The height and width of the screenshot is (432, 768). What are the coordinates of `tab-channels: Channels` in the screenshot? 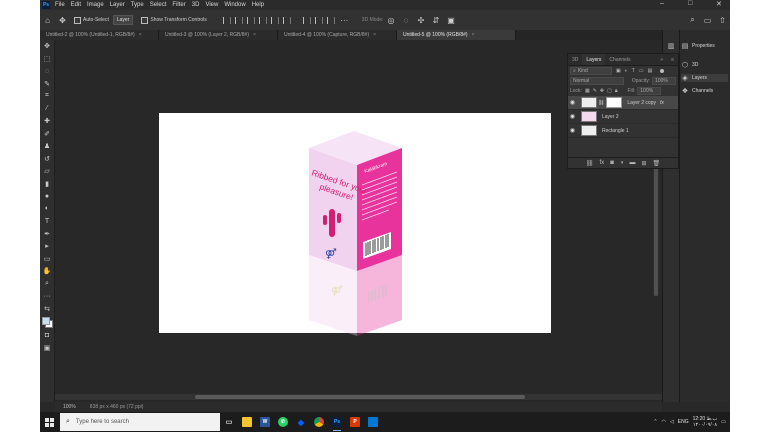 It's located at (619, 59).